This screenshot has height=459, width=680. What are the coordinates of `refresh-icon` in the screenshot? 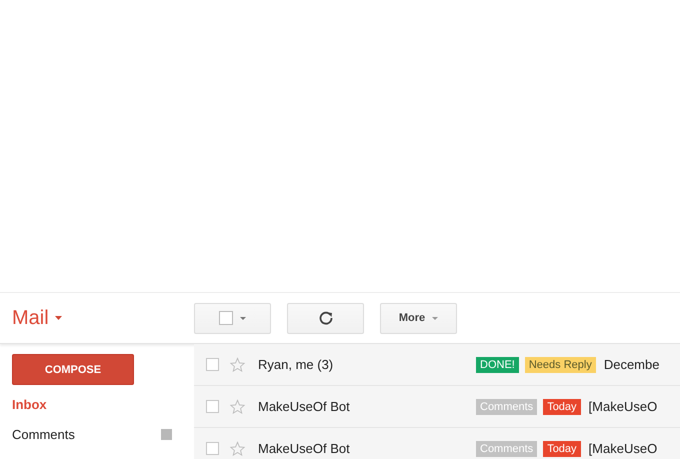 It's located at (326, 318).